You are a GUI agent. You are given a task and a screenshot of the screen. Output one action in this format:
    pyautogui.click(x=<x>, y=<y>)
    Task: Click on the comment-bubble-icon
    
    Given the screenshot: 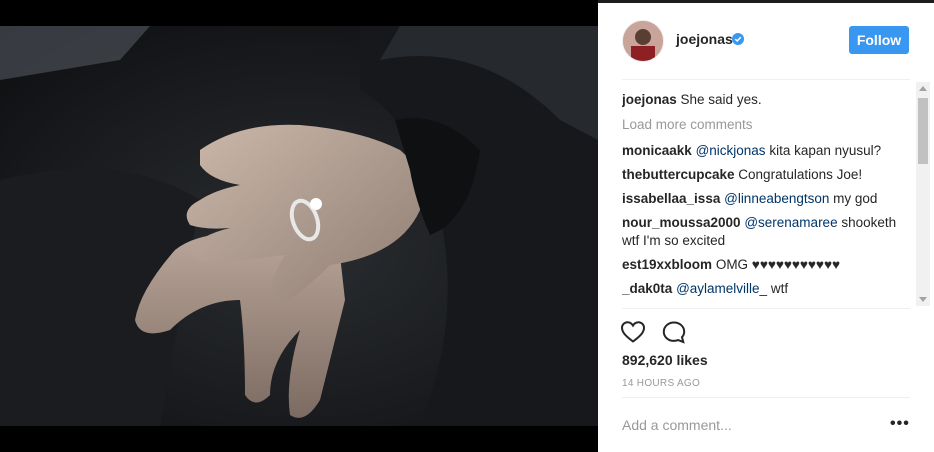 What is the action you would take?
    pyautogui.click(x=674, y=332)
    